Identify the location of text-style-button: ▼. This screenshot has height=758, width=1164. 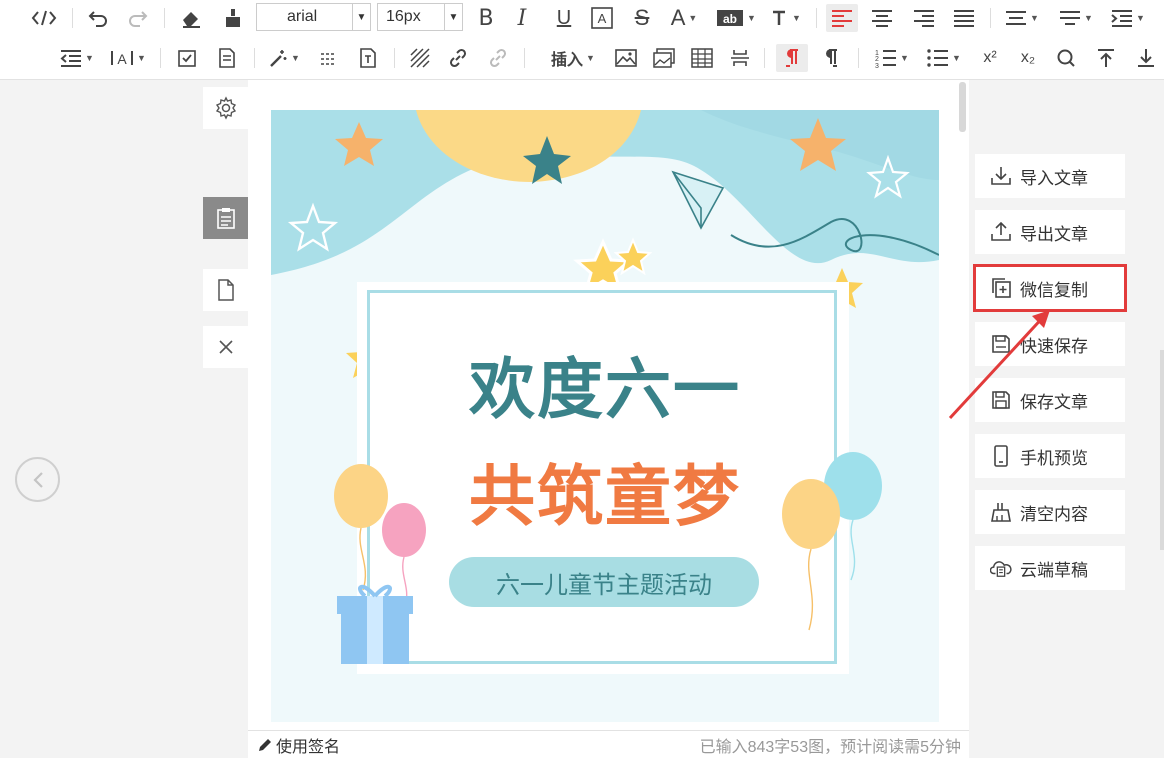
(786, 18).